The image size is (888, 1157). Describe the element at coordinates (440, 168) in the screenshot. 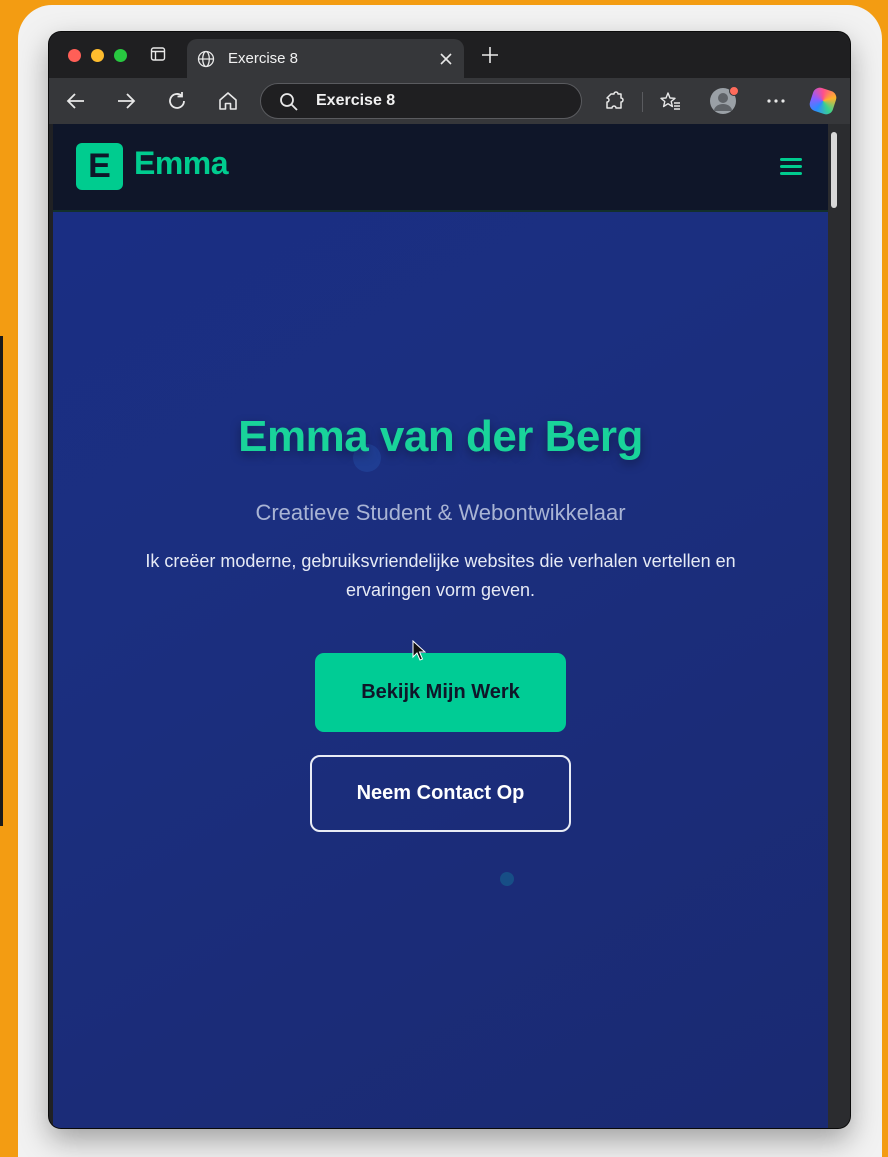

I see `site-header: E Emma` at that location.